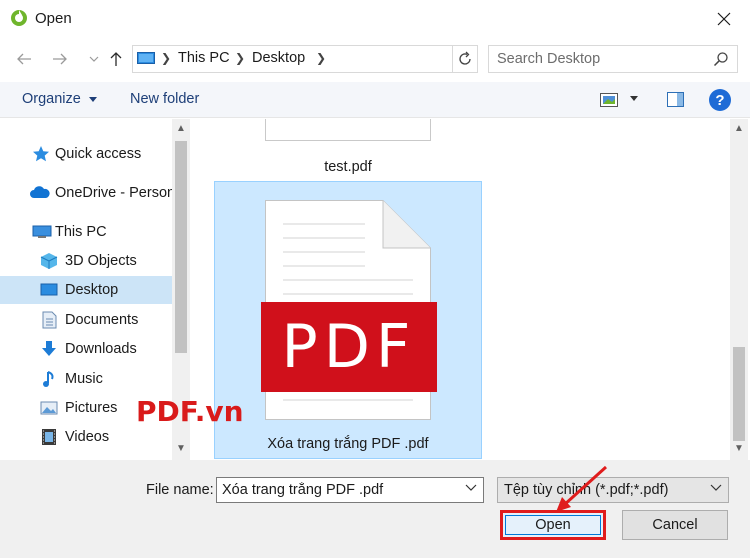 The width and height of the screenshot is (750, 558). I want to click on nav-item-downloads: Downloads, so click(86, 349).